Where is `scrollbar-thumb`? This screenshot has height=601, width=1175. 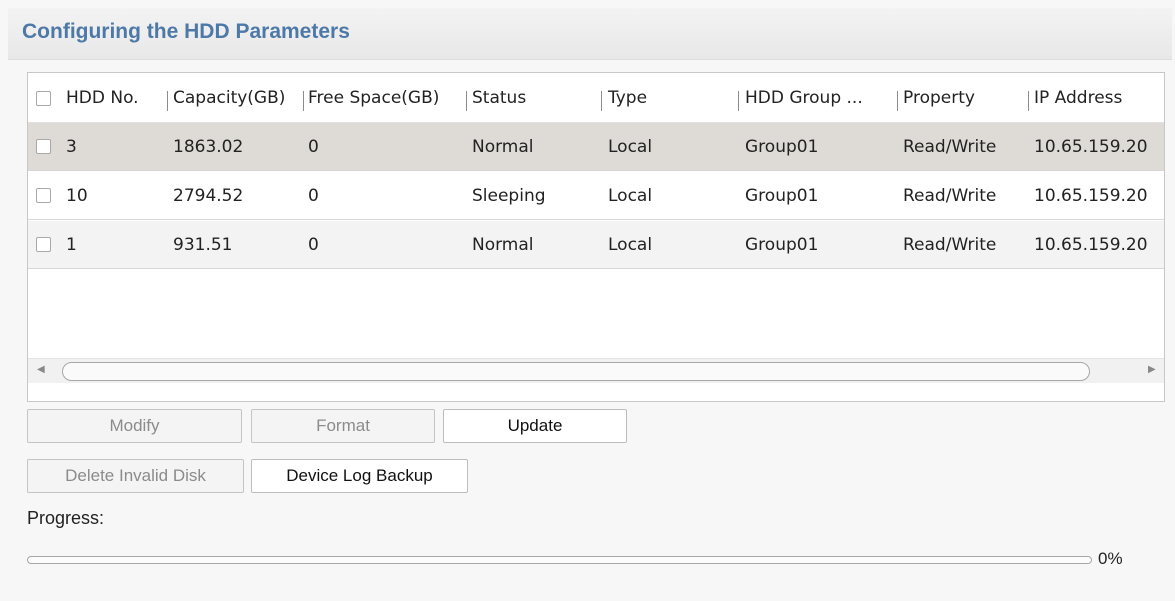
scrollbar-thumb is located at coordinates (576, 371).